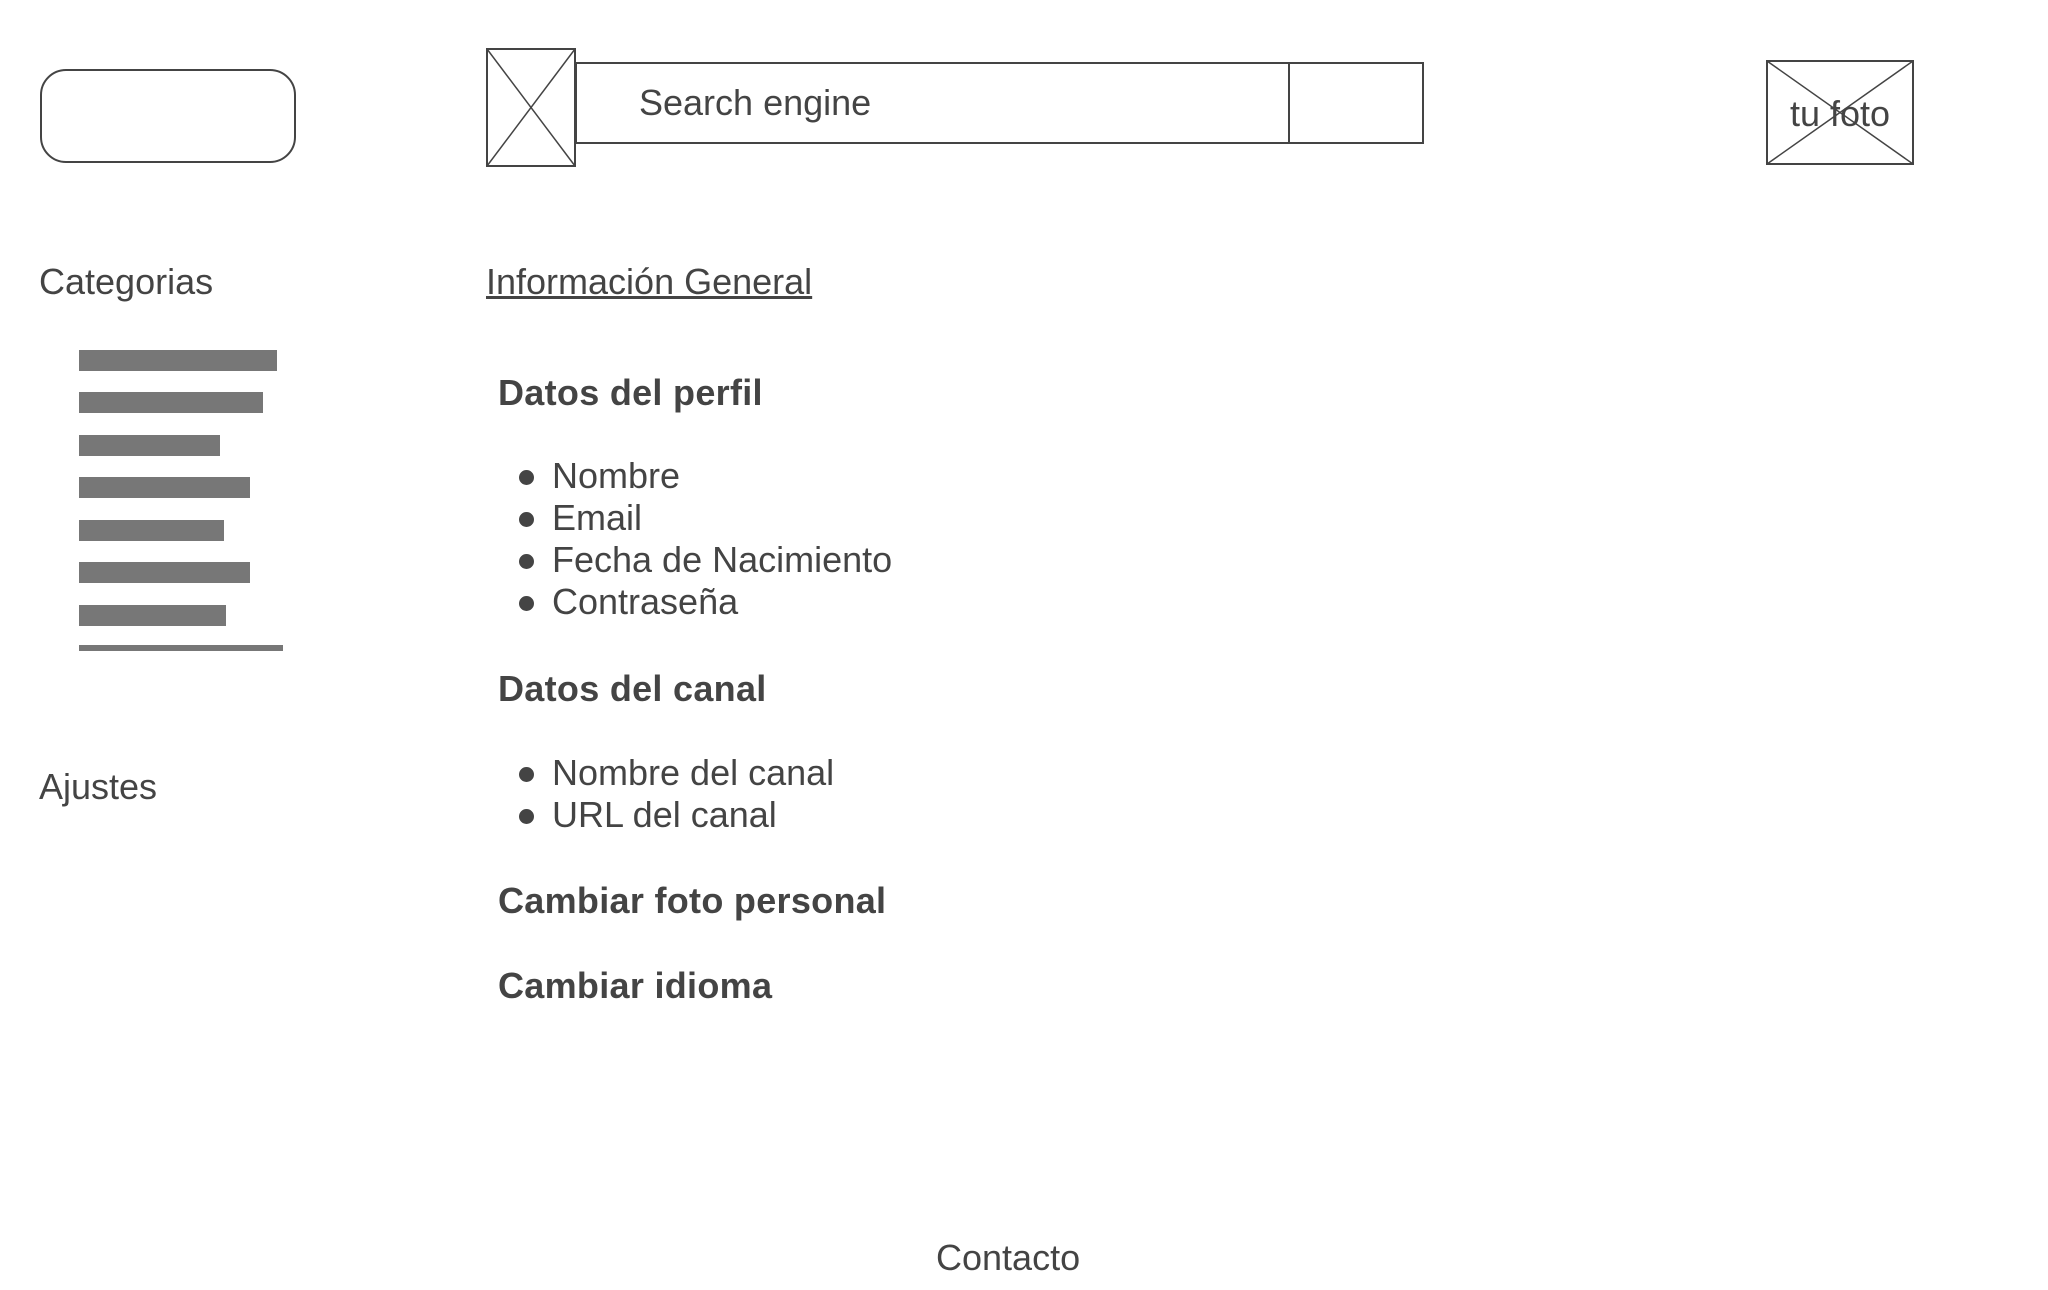  I want to click on general-info-link: Información General, so click(649, 282).